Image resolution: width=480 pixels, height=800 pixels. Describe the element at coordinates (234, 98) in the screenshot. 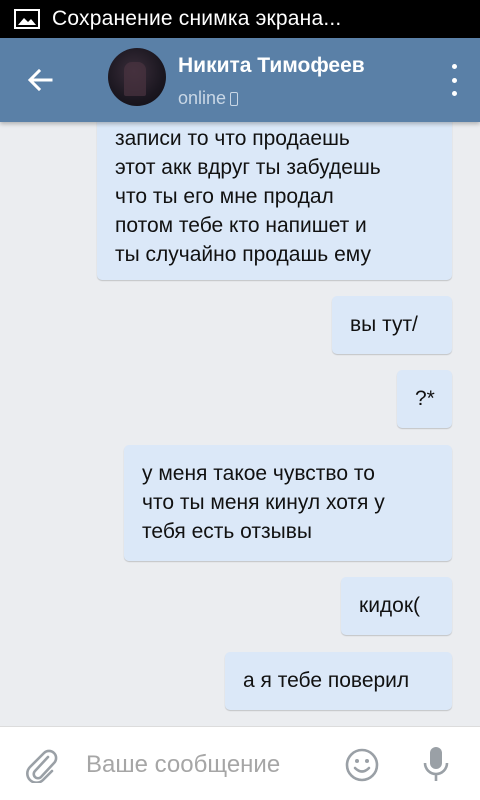

I see `phone-icon` at that location.